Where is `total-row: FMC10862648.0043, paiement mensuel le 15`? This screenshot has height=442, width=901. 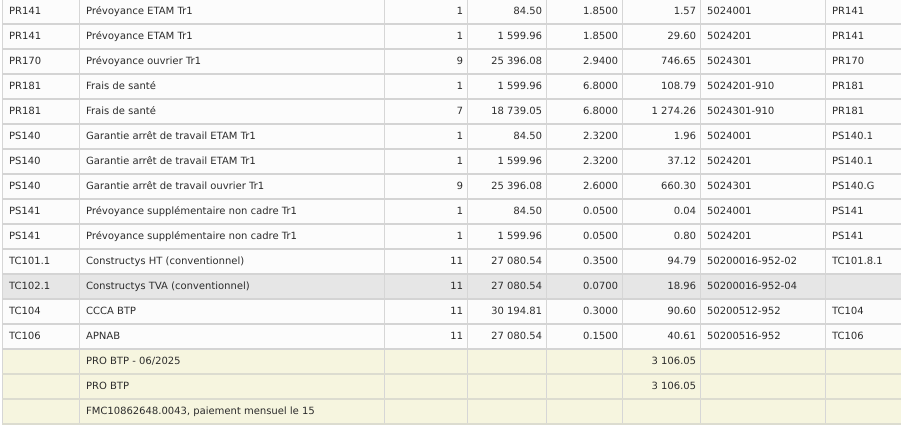
total-row: FMC10862648.0043, paiement mensuel le 15 is located at coordinates (451, 411).